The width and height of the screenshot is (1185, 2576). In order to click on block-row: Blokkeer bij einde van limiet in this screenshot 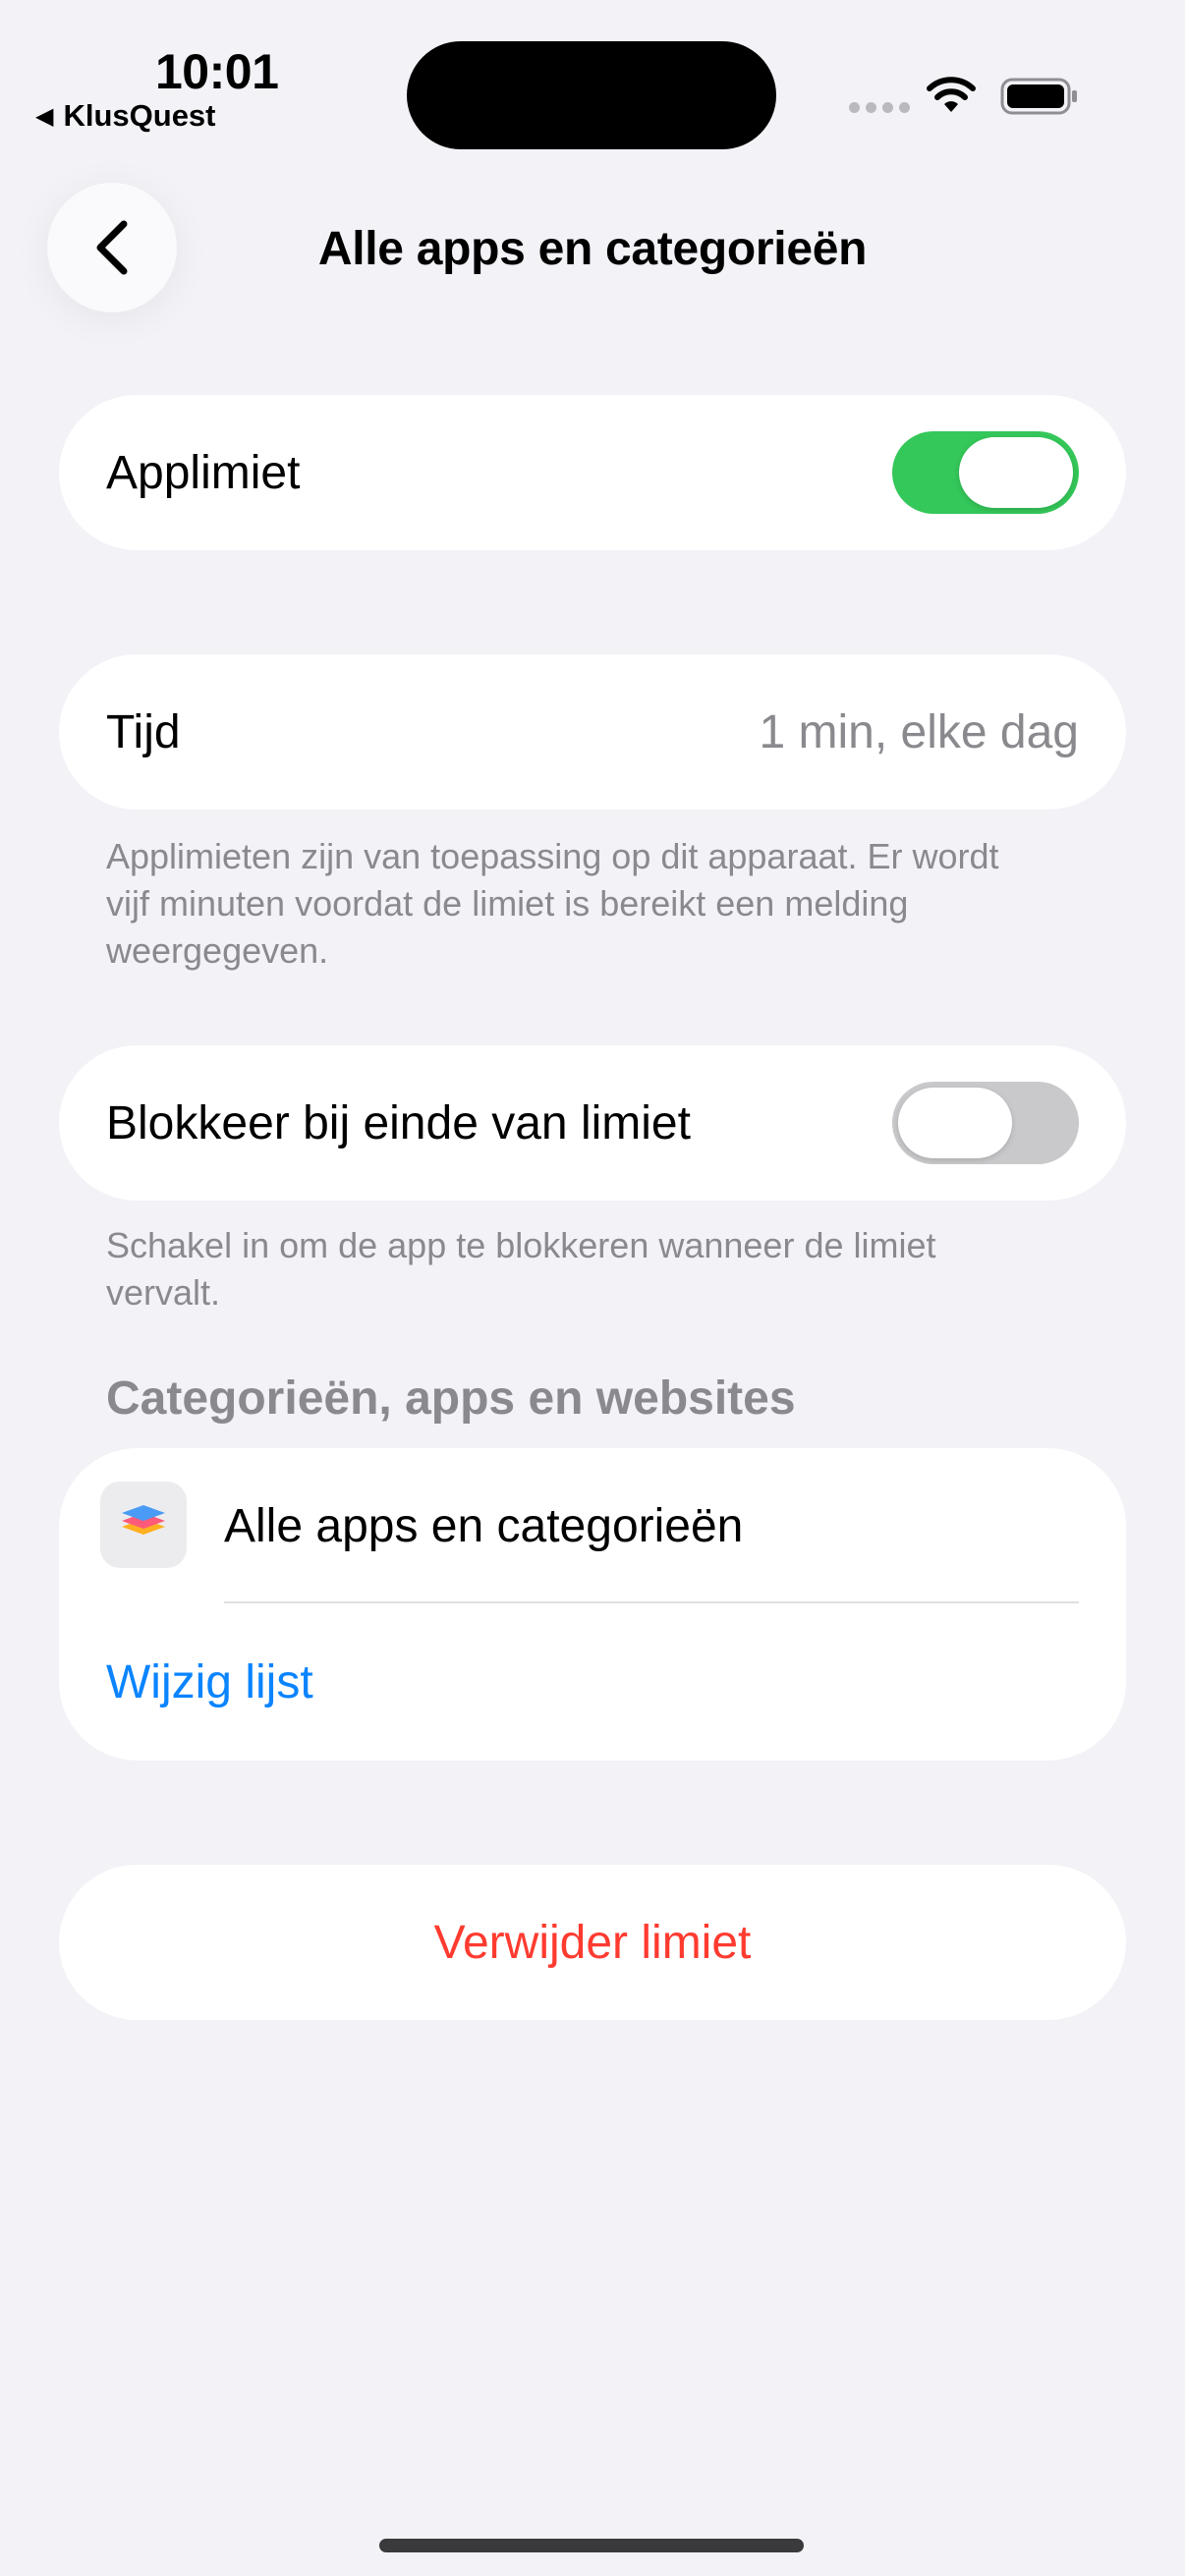, I will do `click(592, 1123)`.